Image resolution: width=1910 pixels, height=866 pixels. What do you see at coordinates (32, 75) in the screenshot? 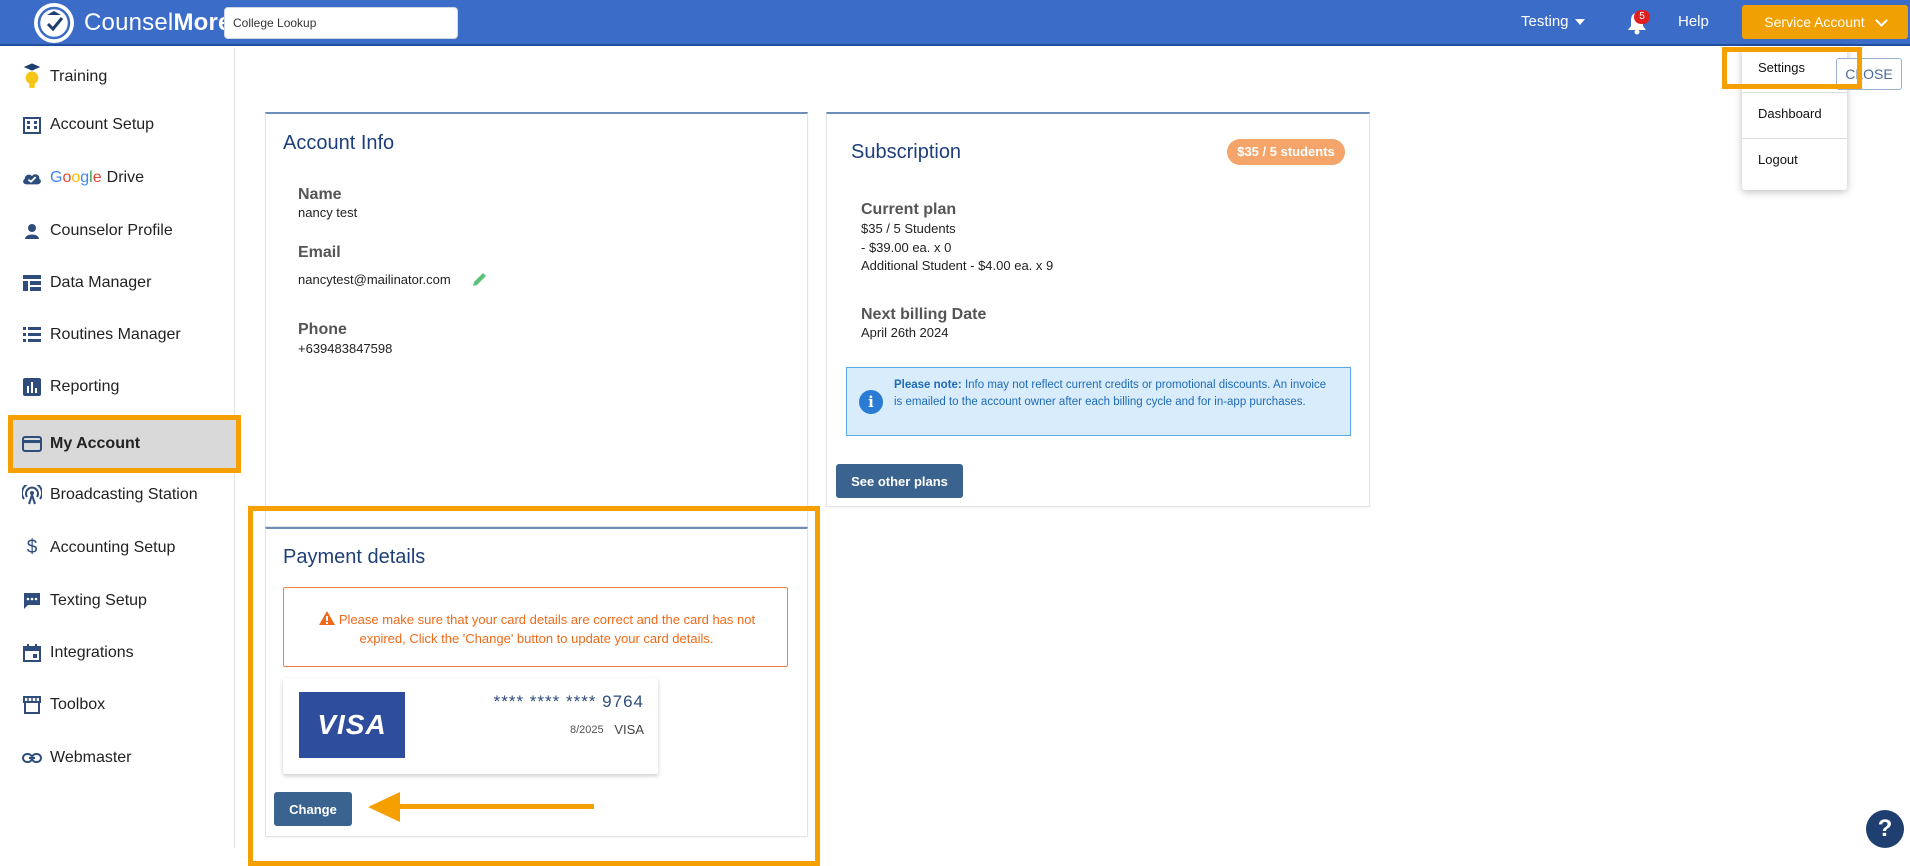
I see `lightbulb-icon` at bounding box center [32, 75].